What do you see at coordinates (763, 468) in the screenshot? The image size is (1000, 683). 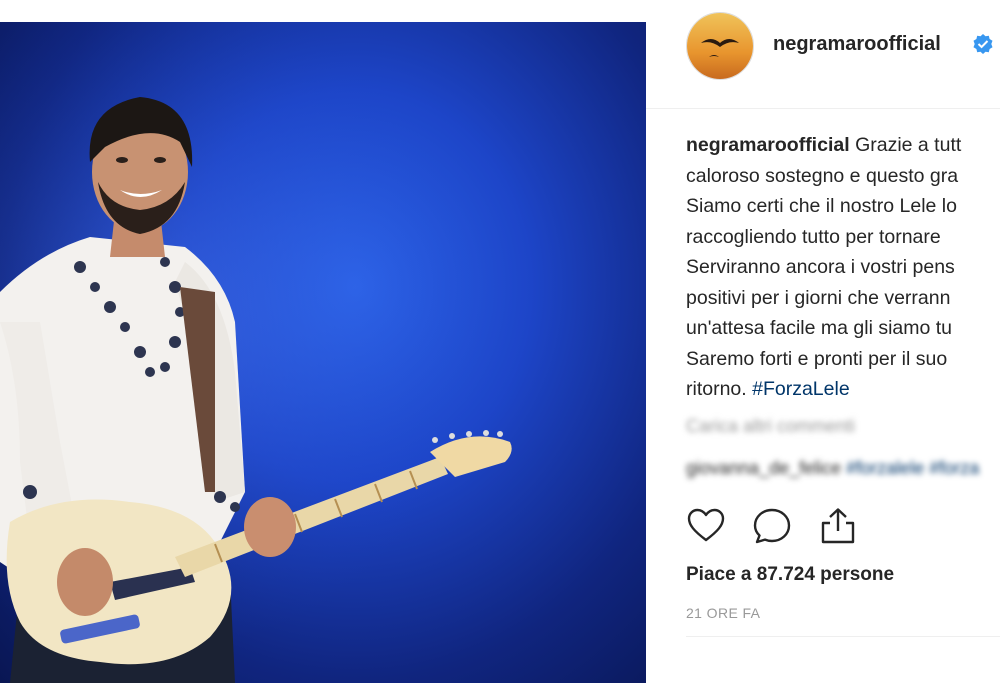 I see `comment-username: giovanna_de_felice` at bounding box center [763, 468].